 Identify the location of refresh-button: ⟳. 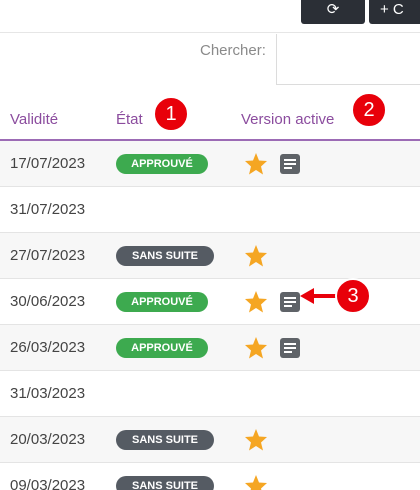
(333, 12).